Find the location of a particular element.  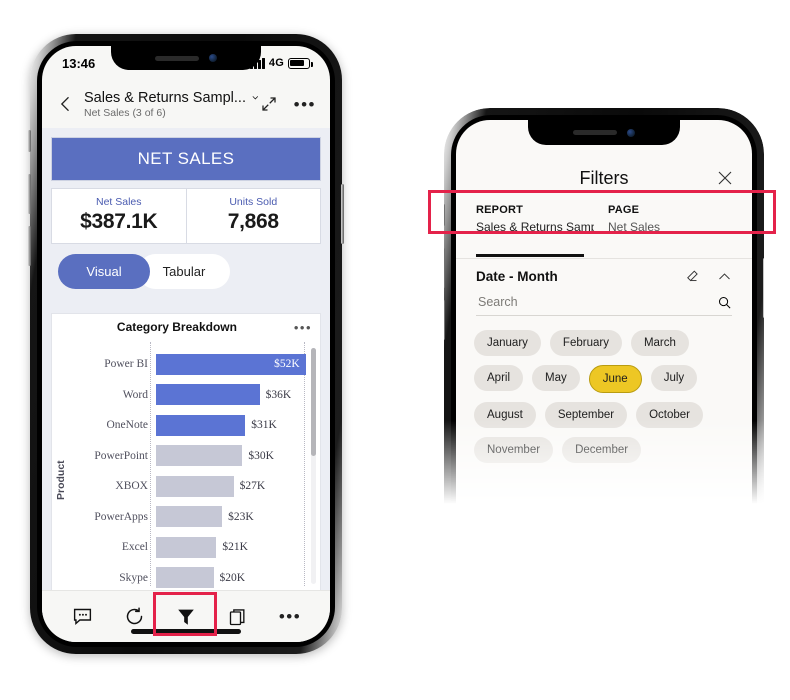

chevron-left-icon is located at coordinates (66, 104).